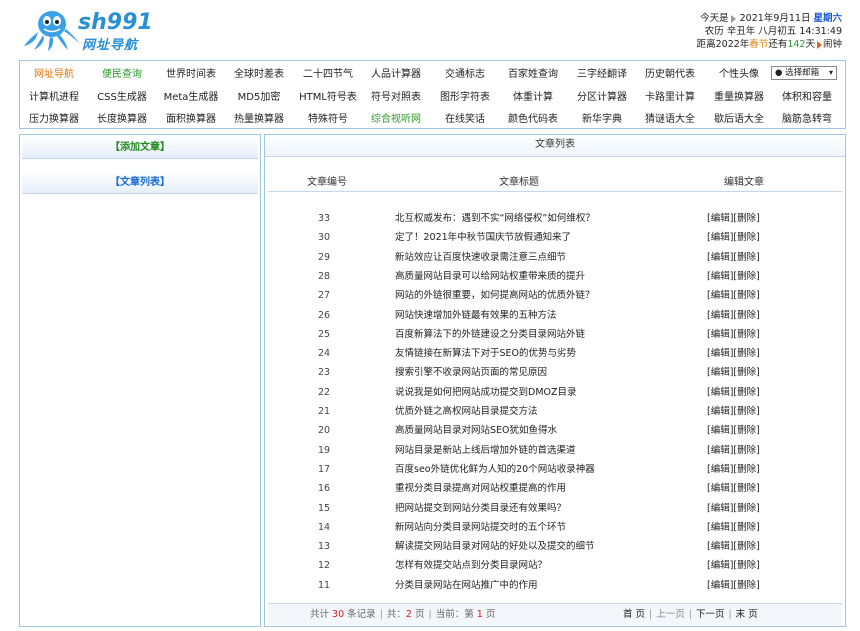 The image size is (860, 631). What do you see at coordinates (480, 527) in the screenshot?
I see `article-title-link: 新网站向分类目录网站提交时的五个环节` at bounding box center [480, 527].